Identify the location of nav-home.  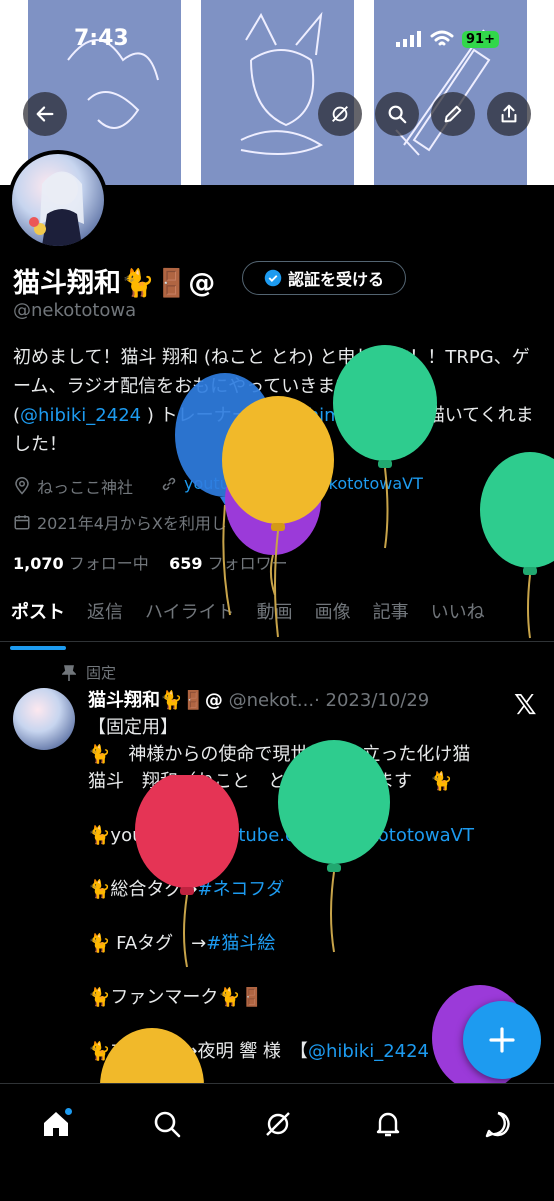
(56, 1124).